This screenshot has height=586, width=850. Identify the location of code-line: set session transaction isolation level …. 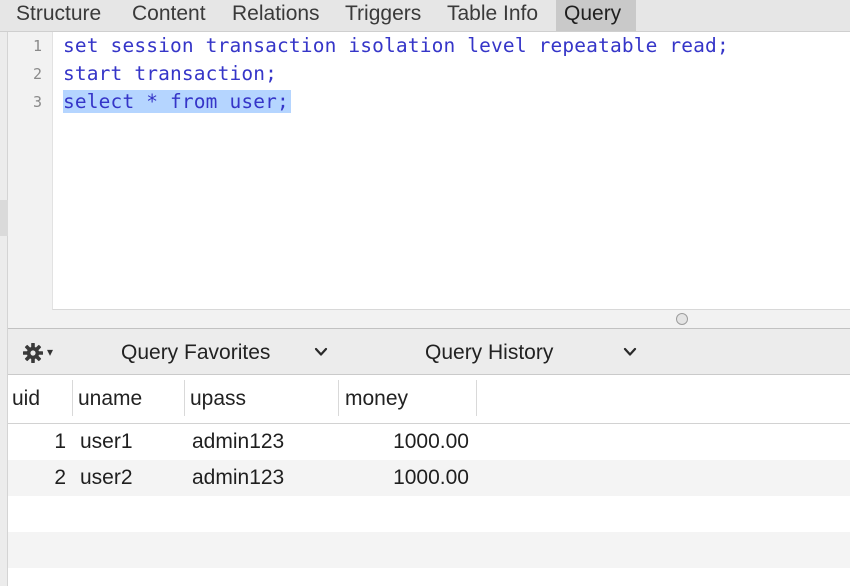
(396, 45).